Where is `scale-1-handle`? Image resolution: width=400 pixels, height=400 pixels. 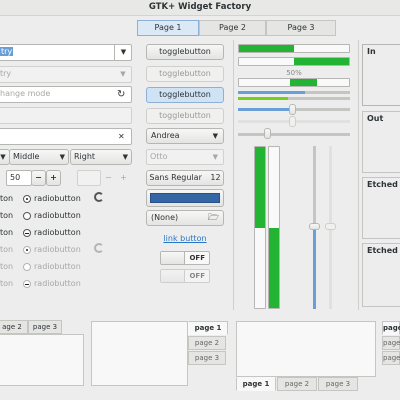 scale-1-handle is located at coordinates (292, 109).